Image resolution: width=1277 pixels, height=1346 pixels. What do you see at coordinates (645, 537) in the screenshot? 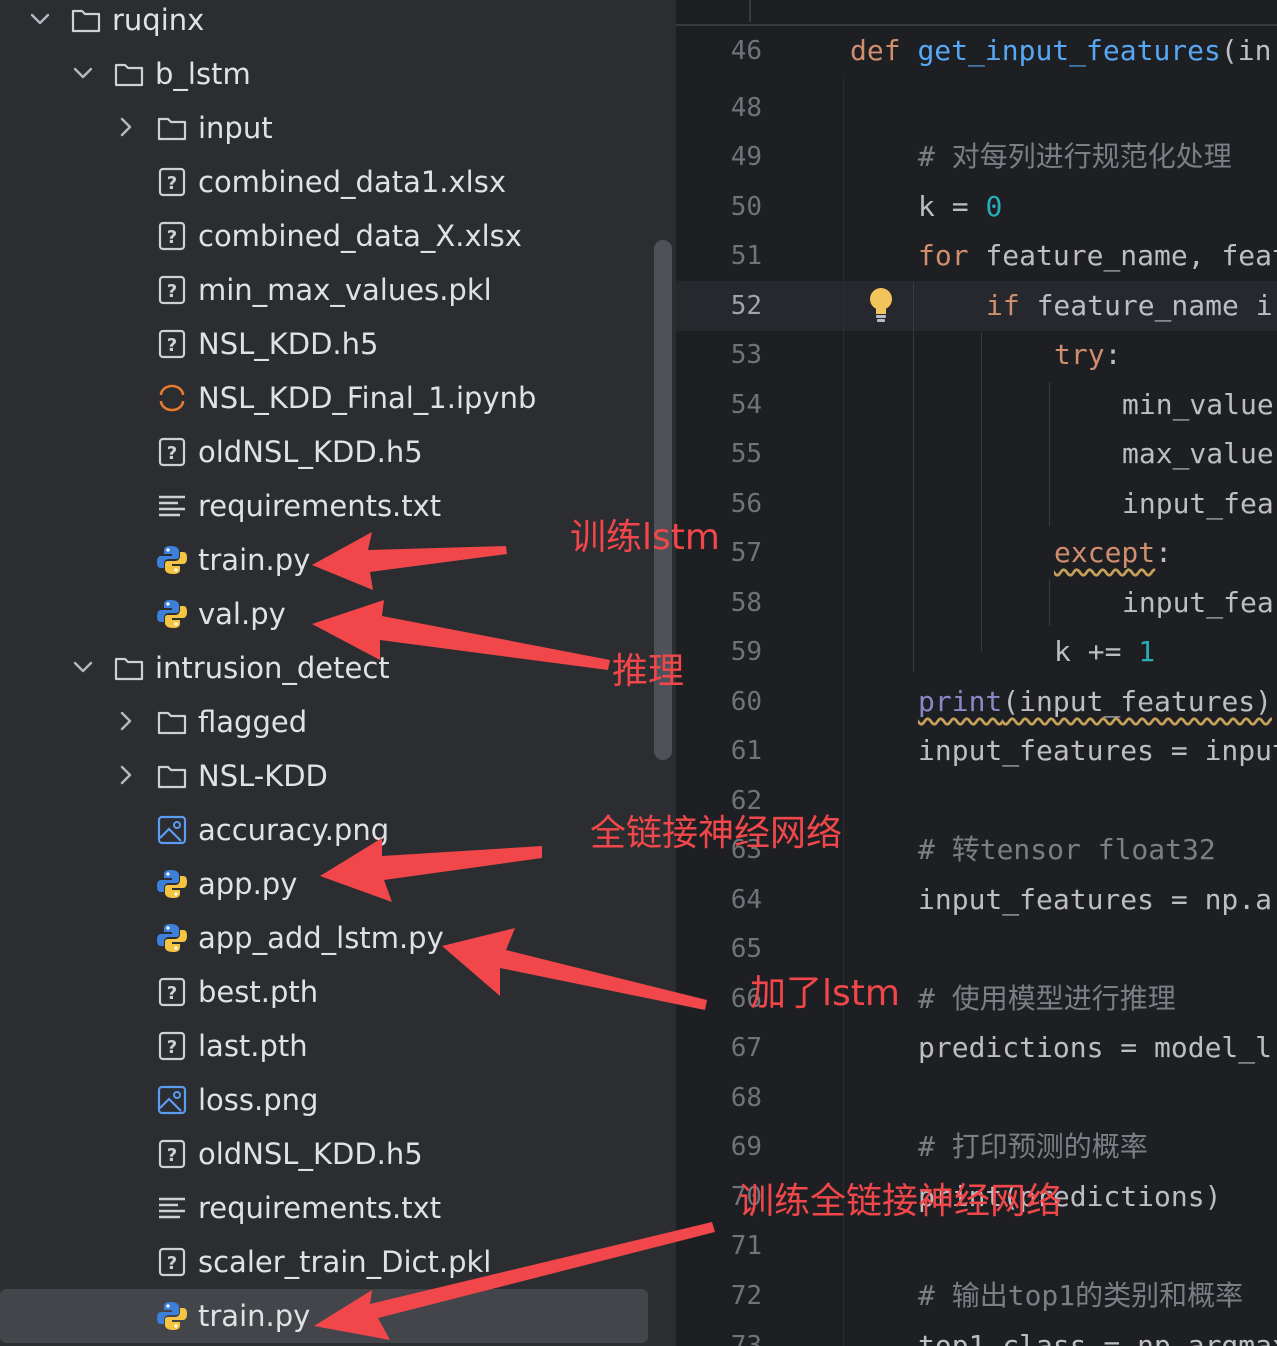
I see `annotation-train-lstm: 训练lstm` at bounding box center [645, 537].